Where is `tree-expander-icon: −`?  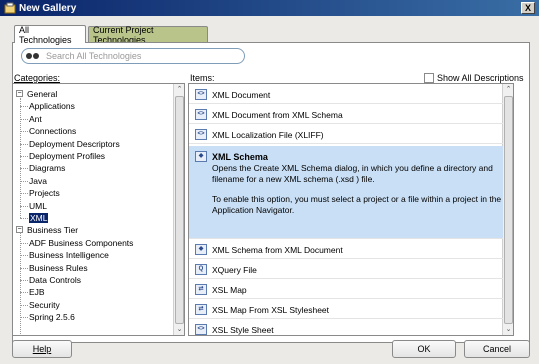 tree-expander-icon: − is located at coordinates (19, 93).